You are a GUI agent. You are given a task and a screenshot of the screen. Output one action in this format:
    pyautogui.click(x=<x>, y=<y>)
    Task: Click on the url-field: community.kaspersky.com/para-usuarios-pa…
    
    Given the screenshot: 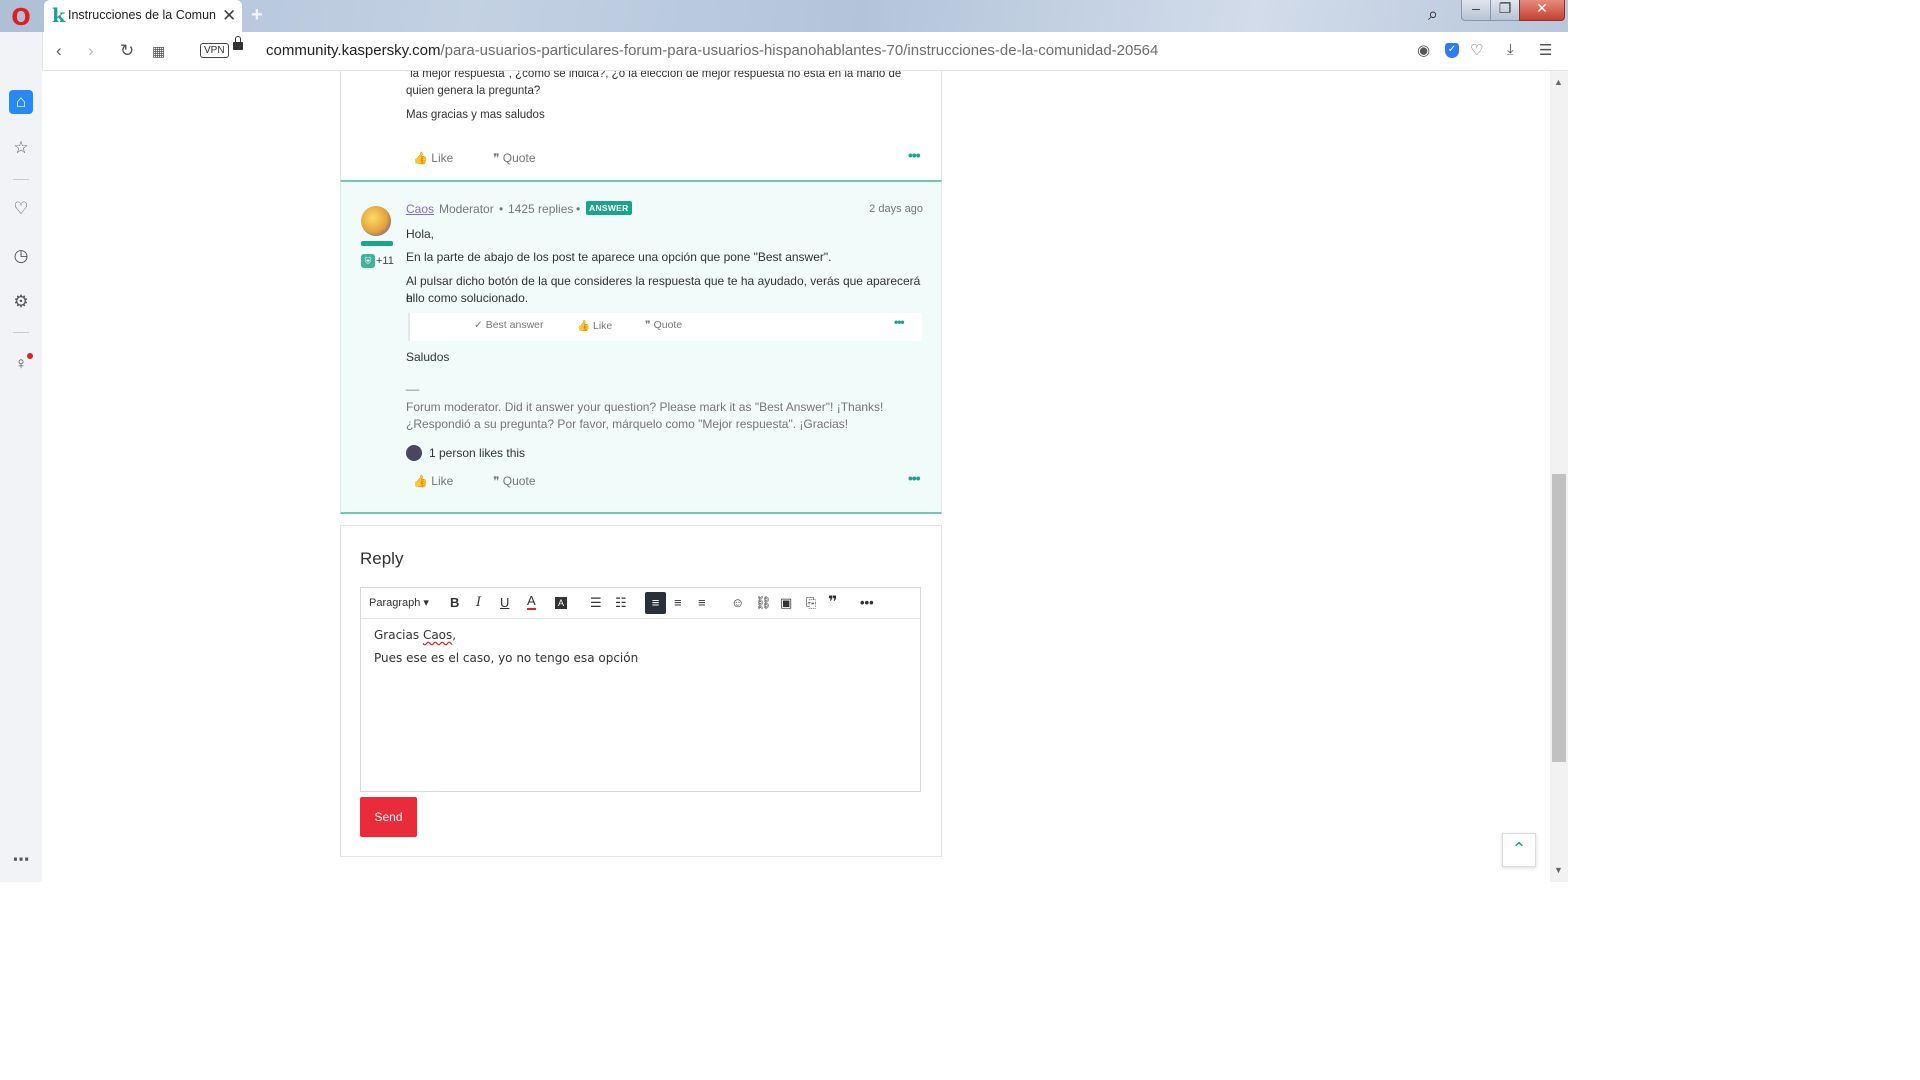 What is the action you would take?
    pyautogui.click(x=712, y=50)
    